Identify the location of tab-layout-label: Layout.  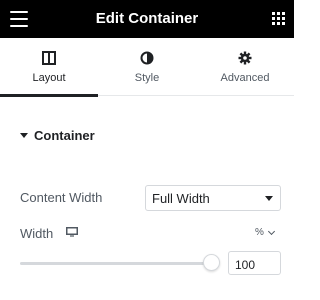
(49, 78).